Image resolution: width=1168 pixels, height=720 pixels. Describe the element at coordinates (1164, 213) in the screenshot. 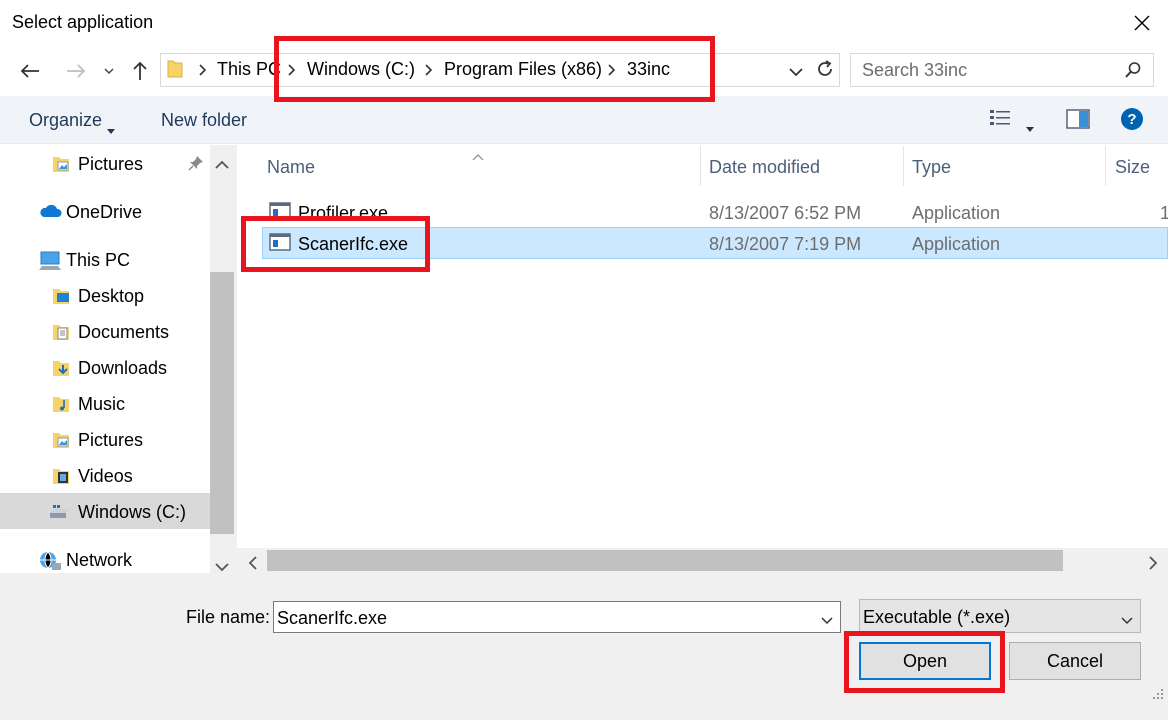

I see `file-size: 1` at that location.